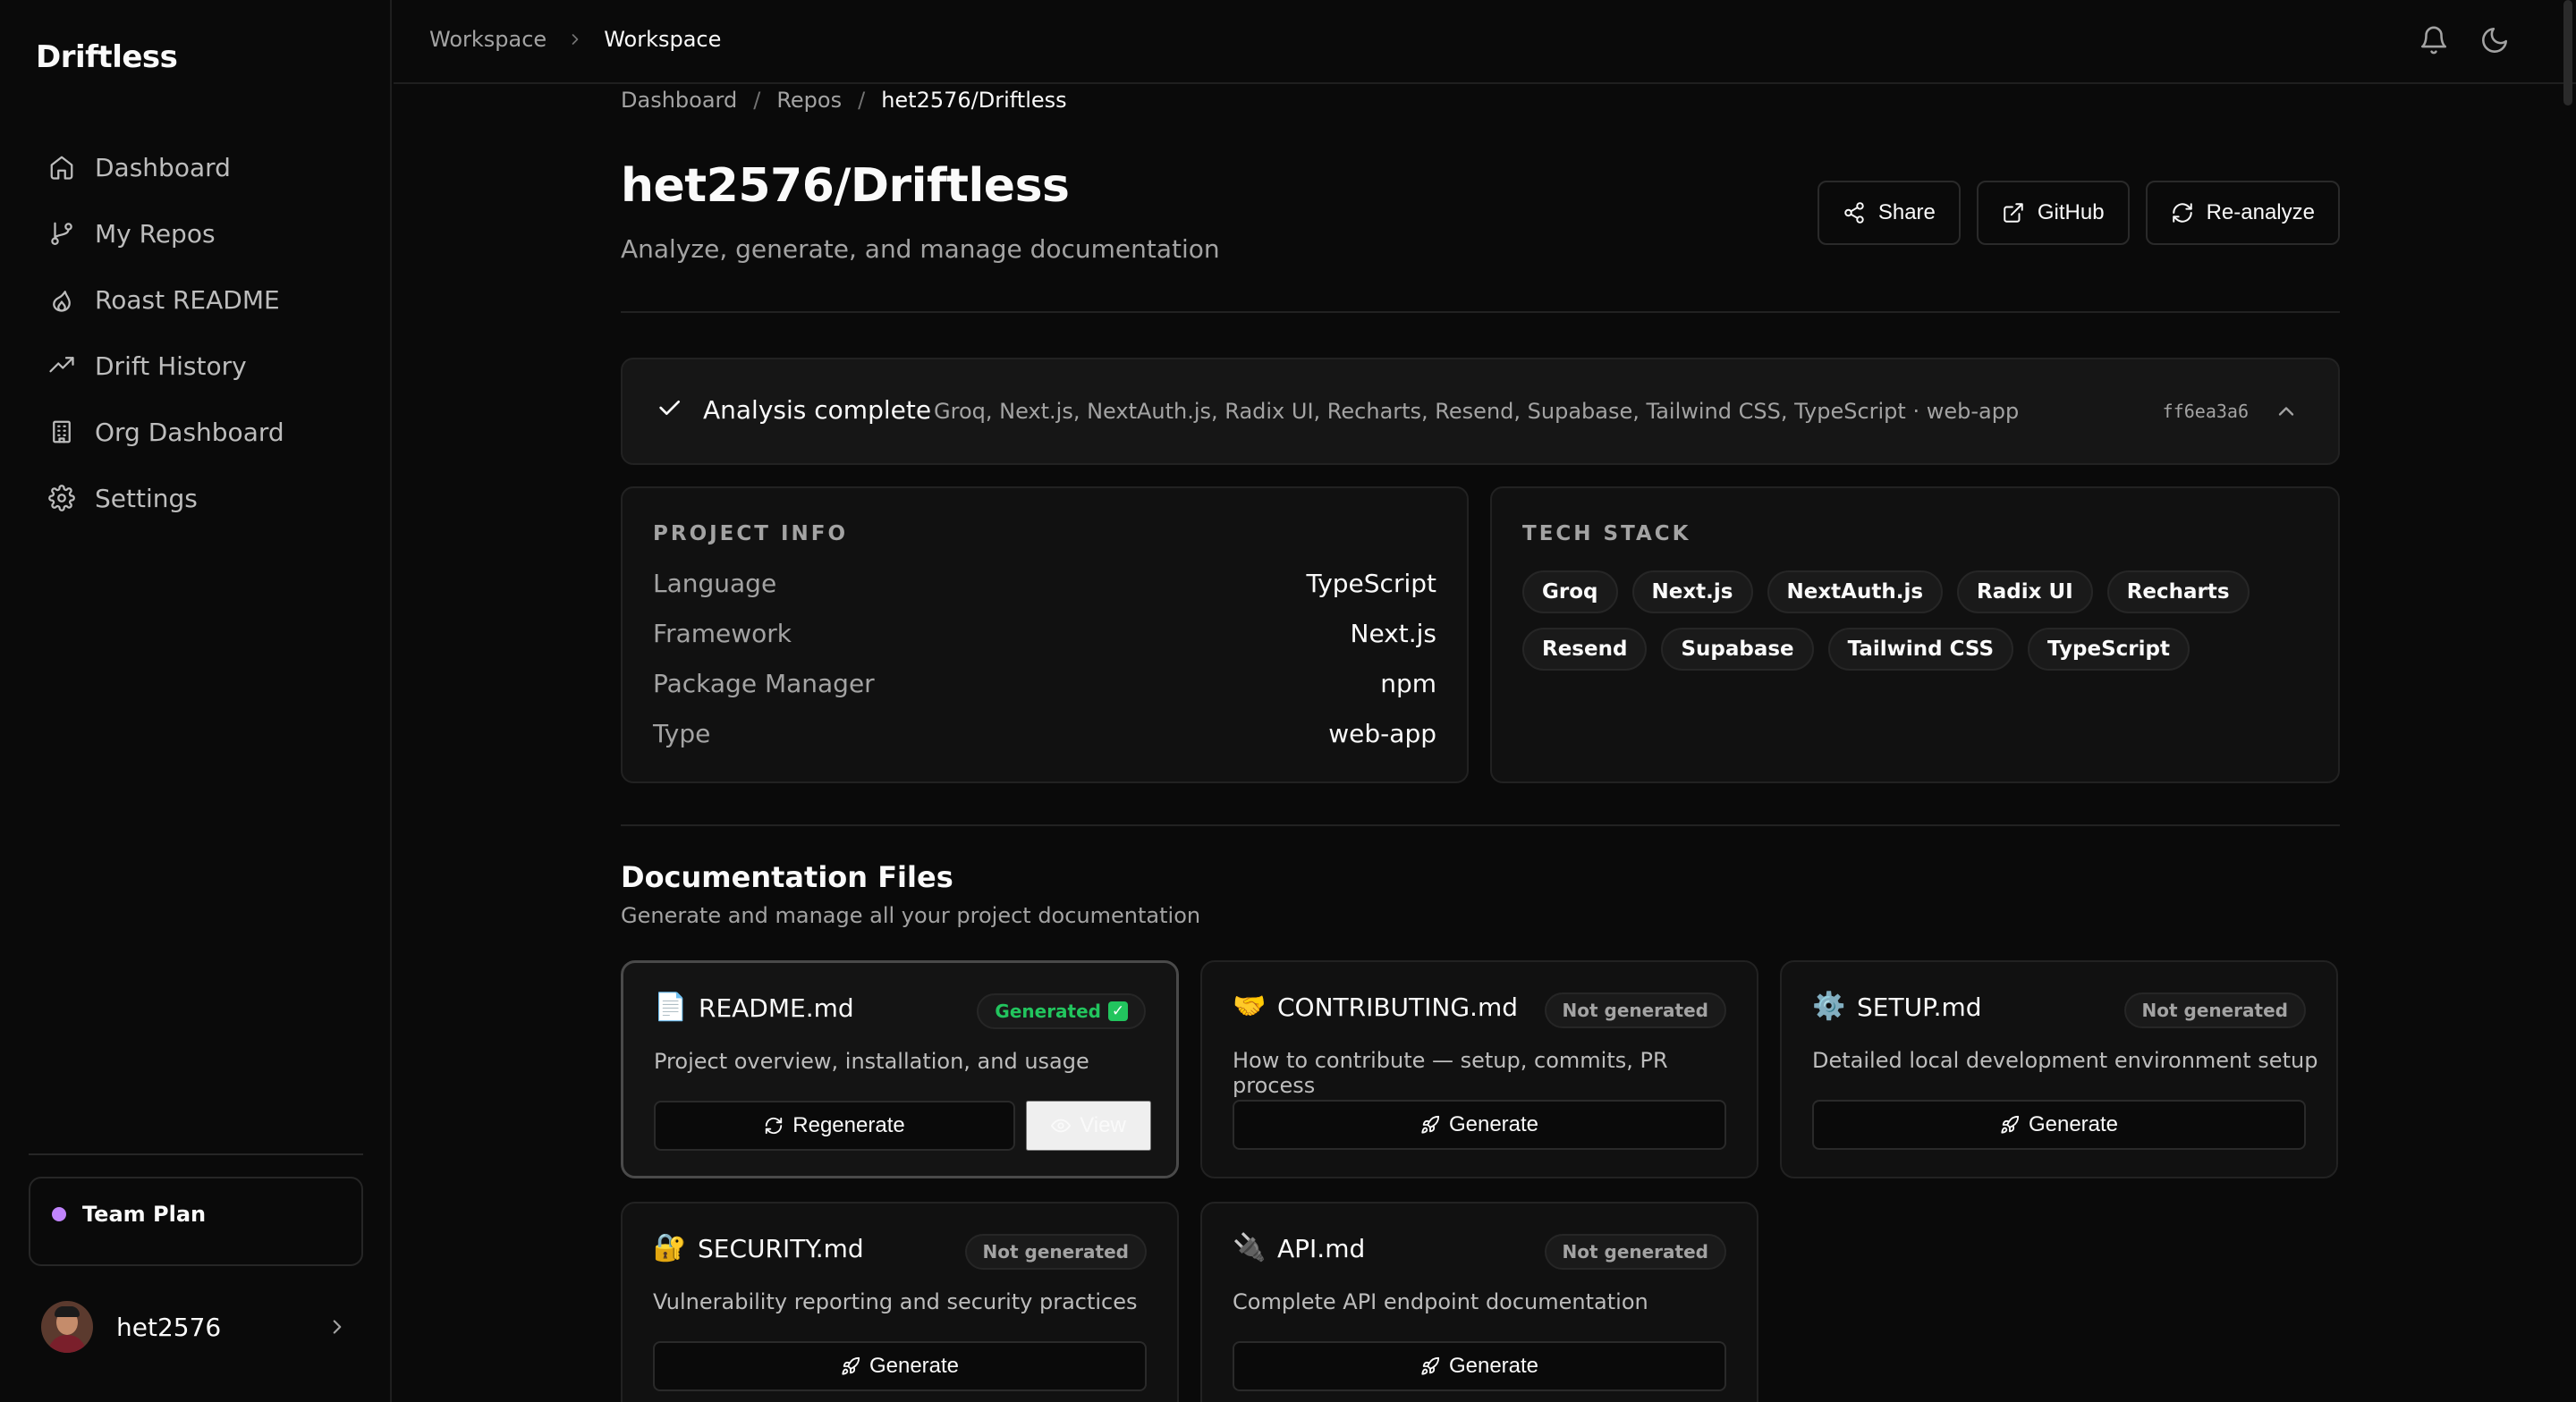 This screenshot has height=1402, width=2576. What do you see at coordinates (1854, 213) in the screenshot?
I see `share-icon` at bounding box center [1854, 213].